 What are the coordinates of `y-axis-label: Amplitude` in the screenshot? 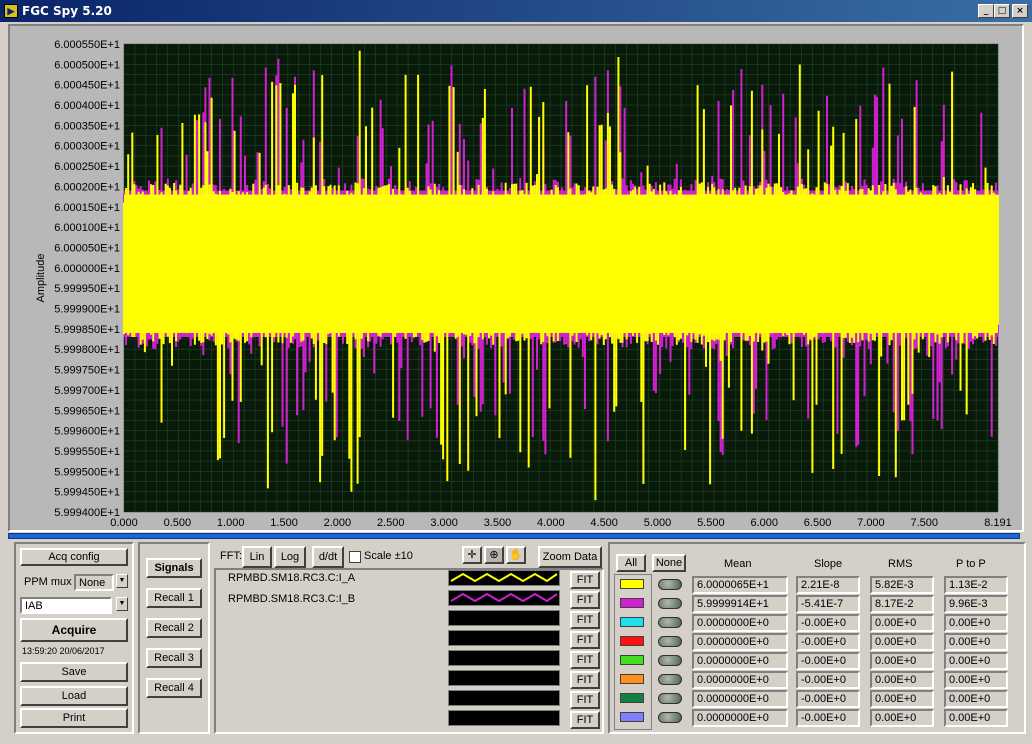 It's located at (41, 278).